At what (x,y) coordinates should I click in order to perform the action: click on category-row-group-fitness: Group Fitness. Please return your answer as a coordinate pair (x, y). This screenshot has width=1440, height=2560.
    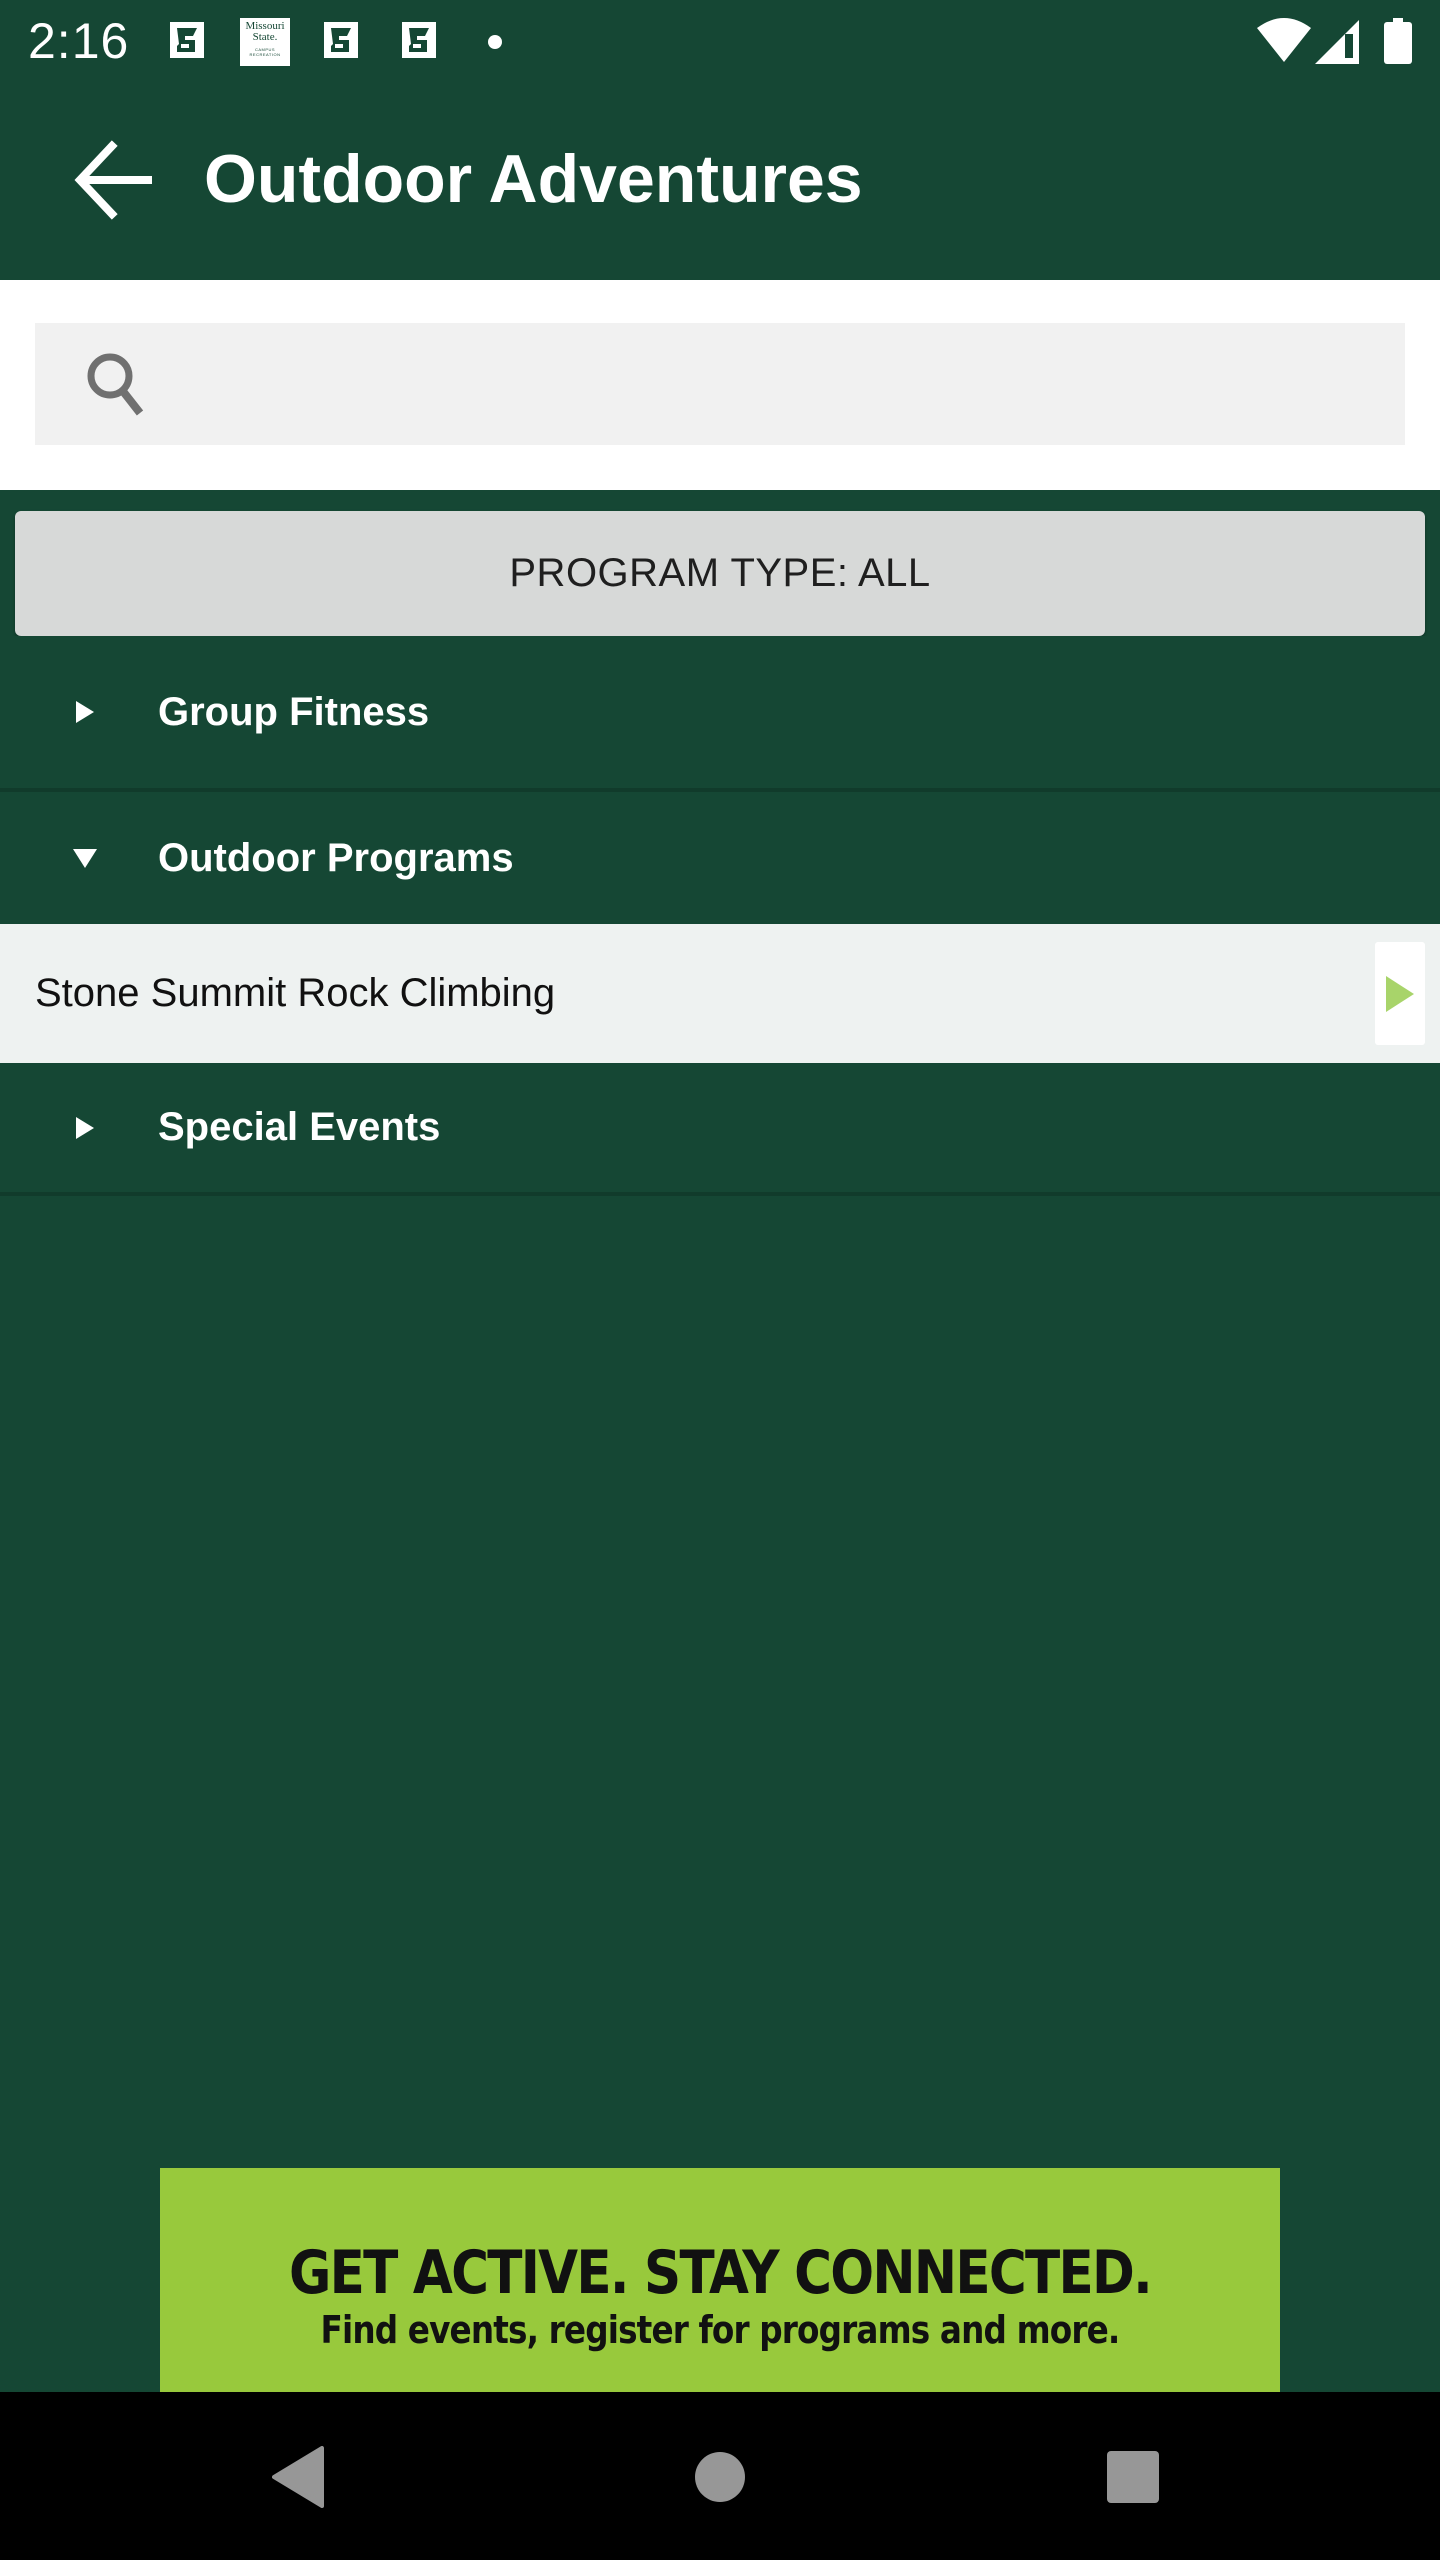
    Looking at the image, I should click on (720, 714).